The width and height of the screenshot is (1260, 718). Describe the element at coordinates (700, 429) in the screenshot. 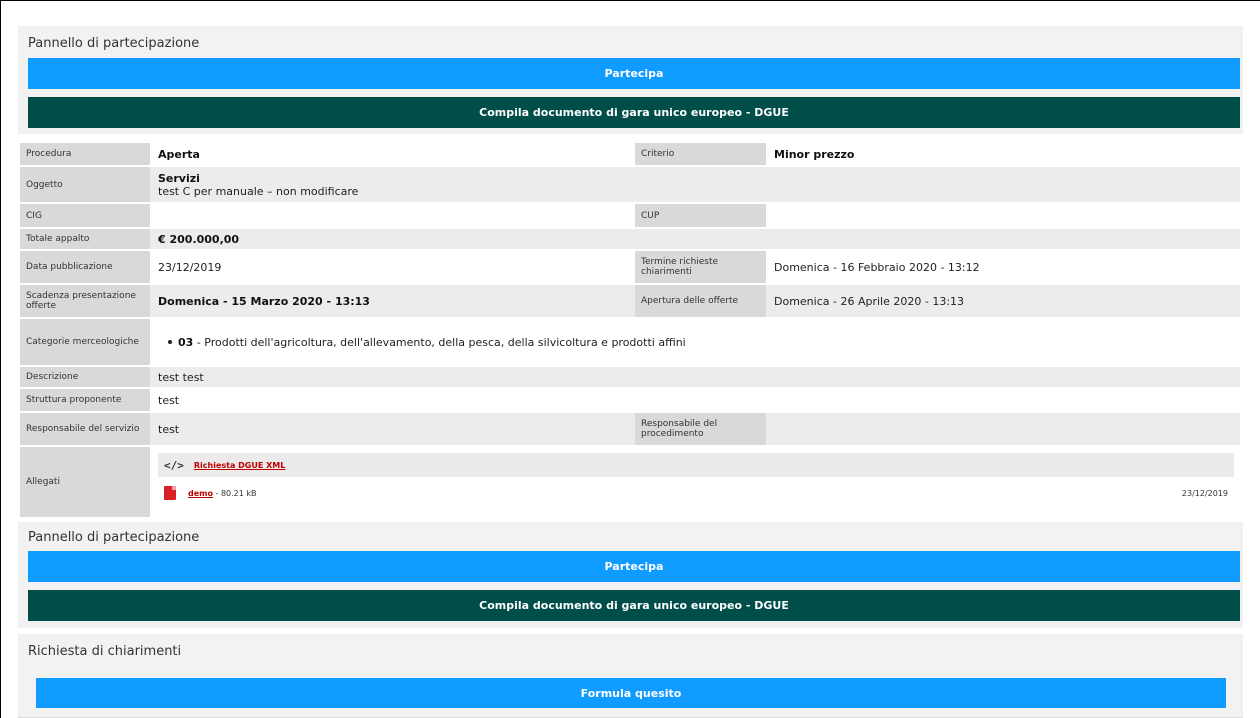

I see `label-resp-procedimento: Responsabile del procedimento` at that location.